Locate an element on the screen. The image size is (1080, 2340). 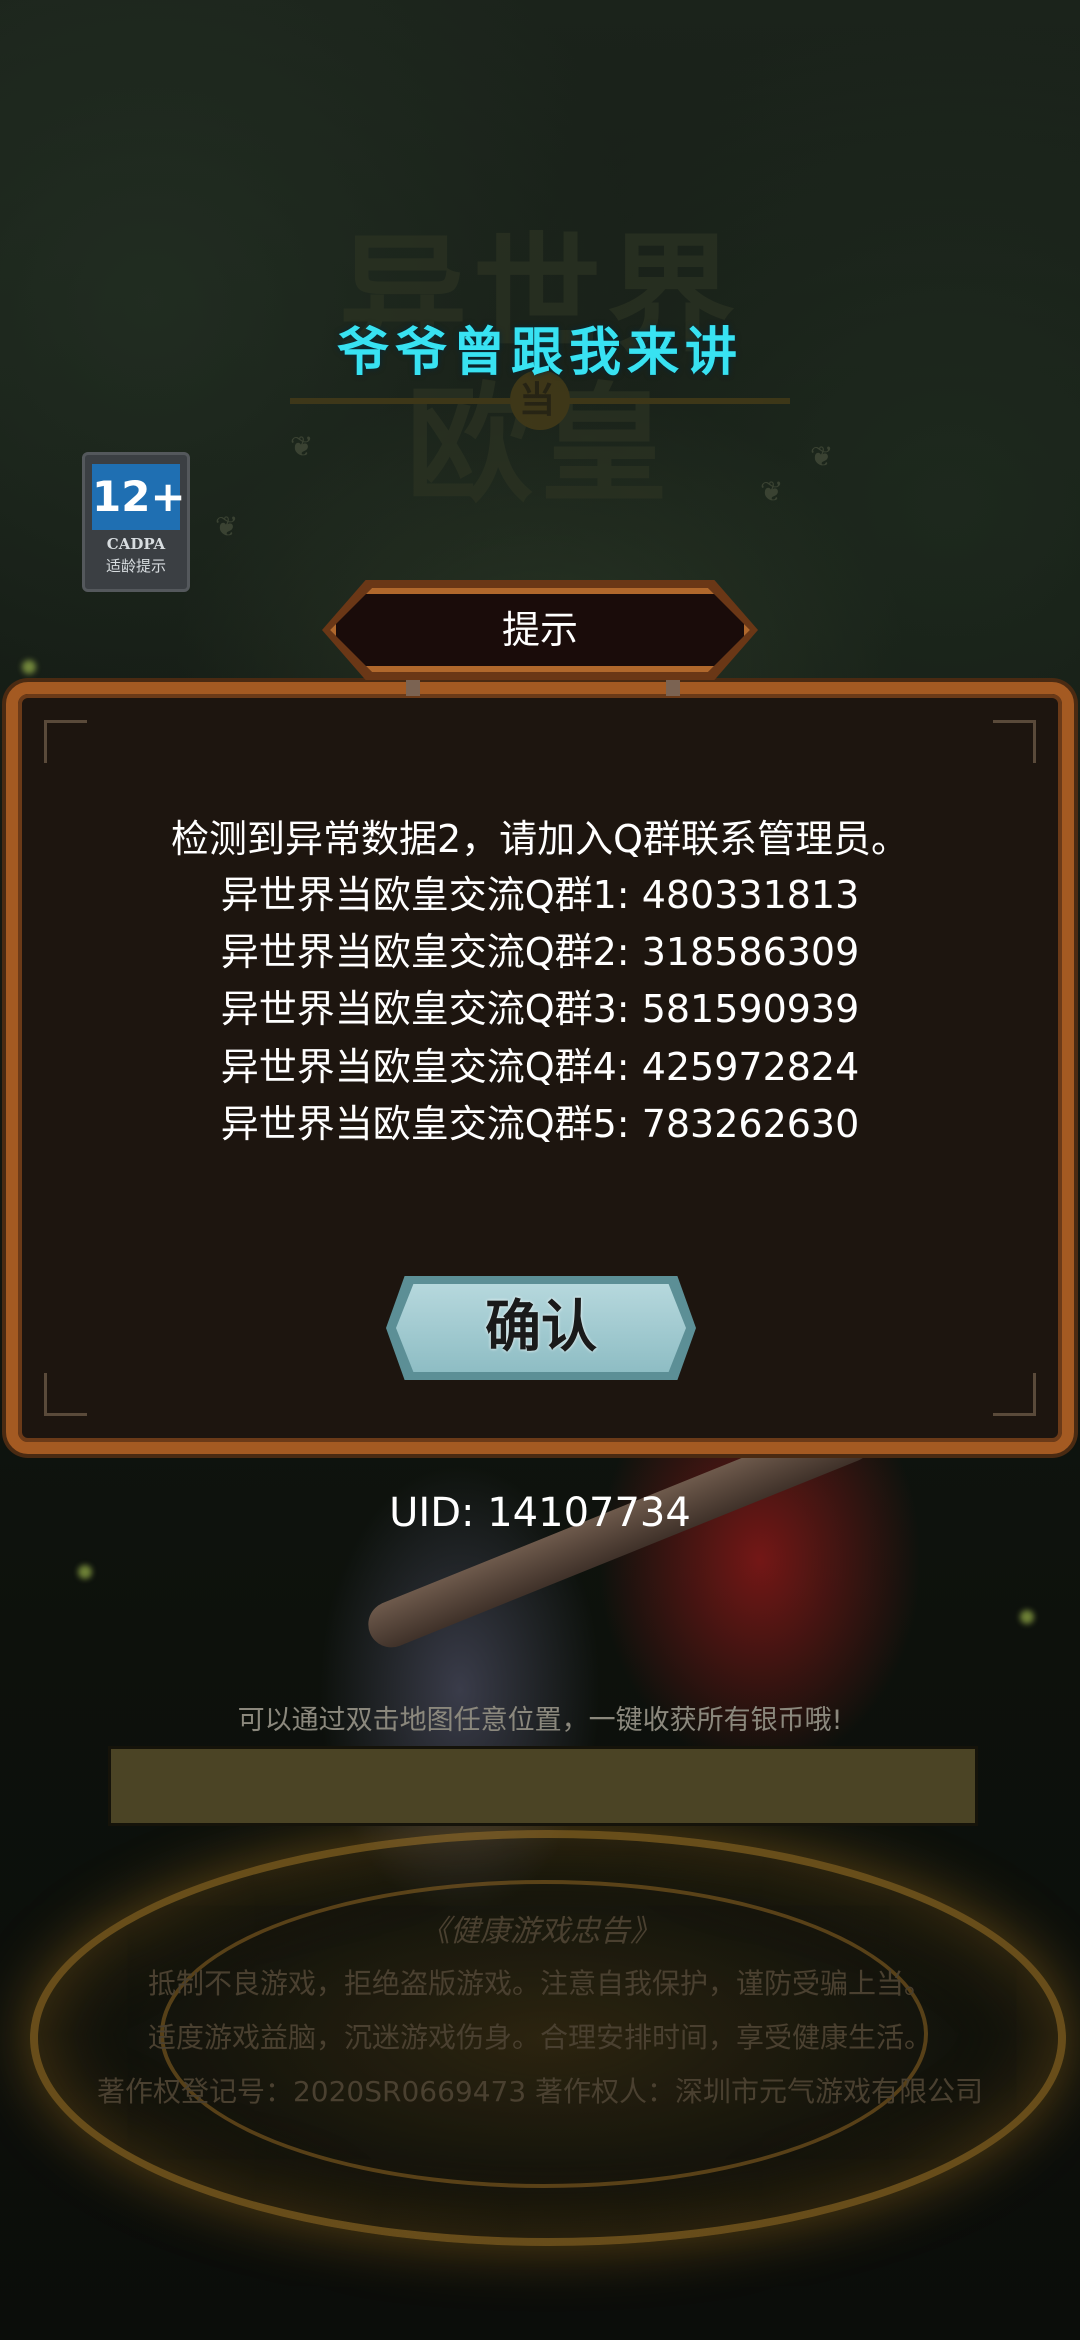
age-rating-badge: 12+ CADPA 适龄提示 is located at coordinates (136, 522).